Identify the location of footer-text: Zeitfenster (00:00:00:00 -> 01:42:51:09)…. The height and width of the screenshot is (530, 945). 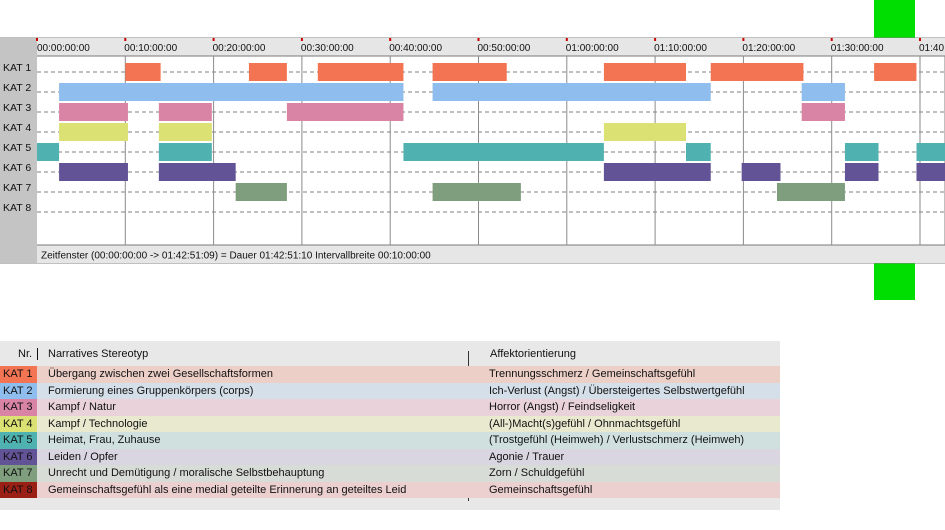
(236, 256).